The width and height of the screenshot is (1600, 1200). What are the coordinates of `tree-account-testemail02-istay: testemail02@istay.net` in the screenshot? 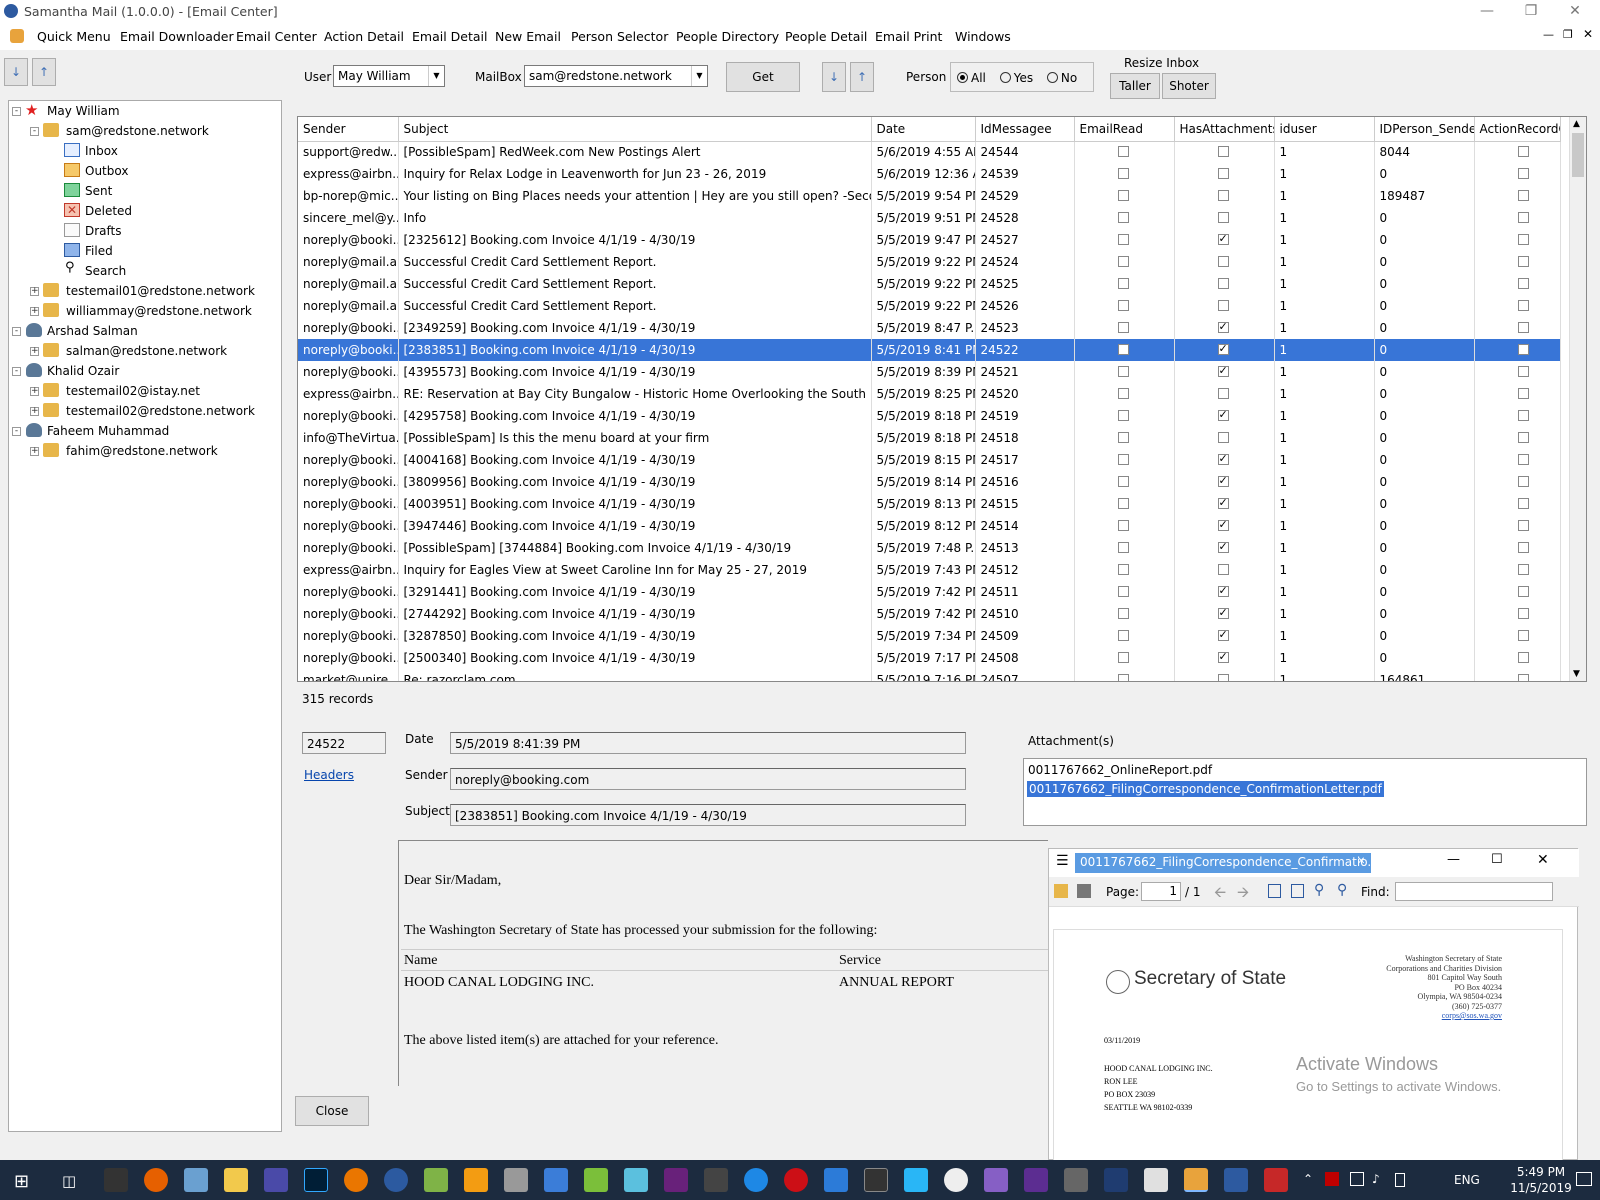 It's located at (133, 391).